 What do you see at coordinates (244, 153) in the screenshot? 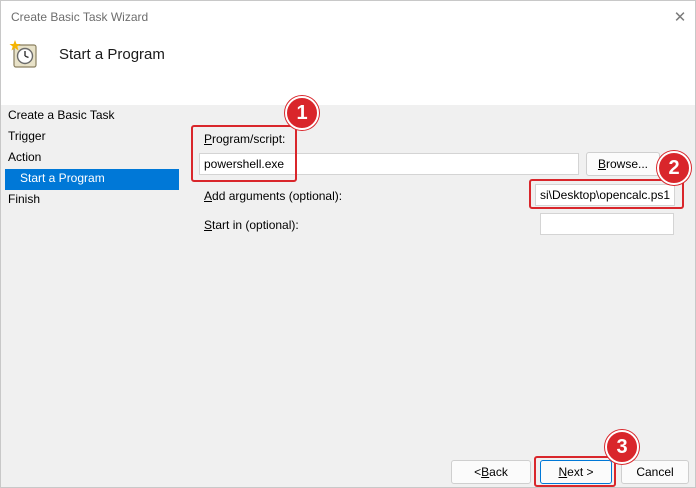
I see `annotation-box-program` at bounding box center [244, 153].